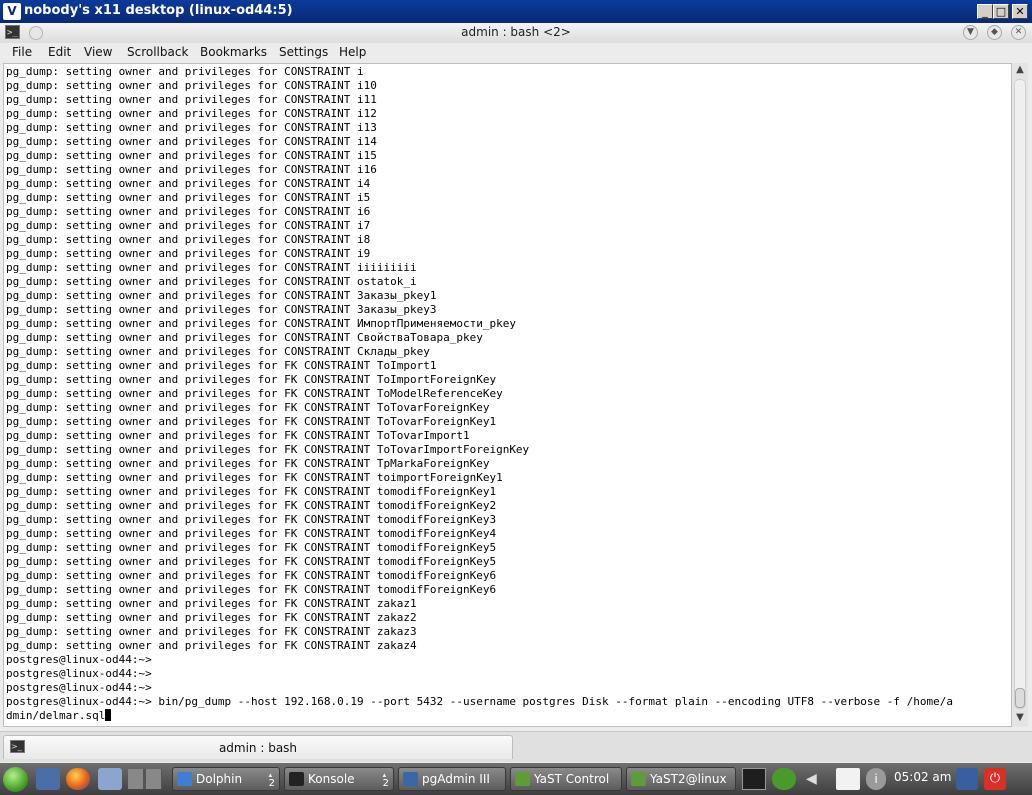 Image resolution: width=1032 pixels, height=795 pixels. Describe the element at coordinates (813, 779) in the screenshot. I see `speaker-icon: ◀` at that location.